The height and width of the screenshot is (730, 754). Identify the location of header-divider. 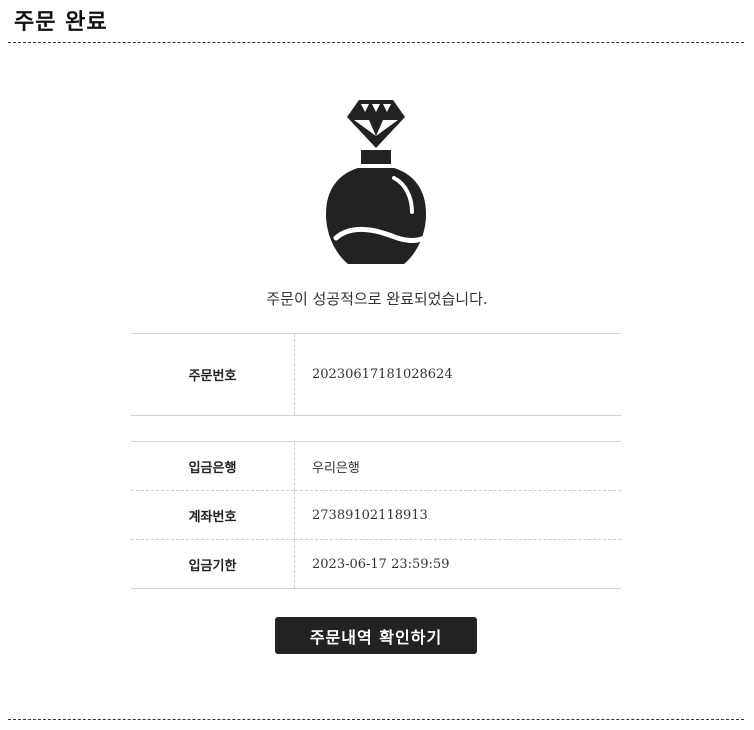
(376, 42).